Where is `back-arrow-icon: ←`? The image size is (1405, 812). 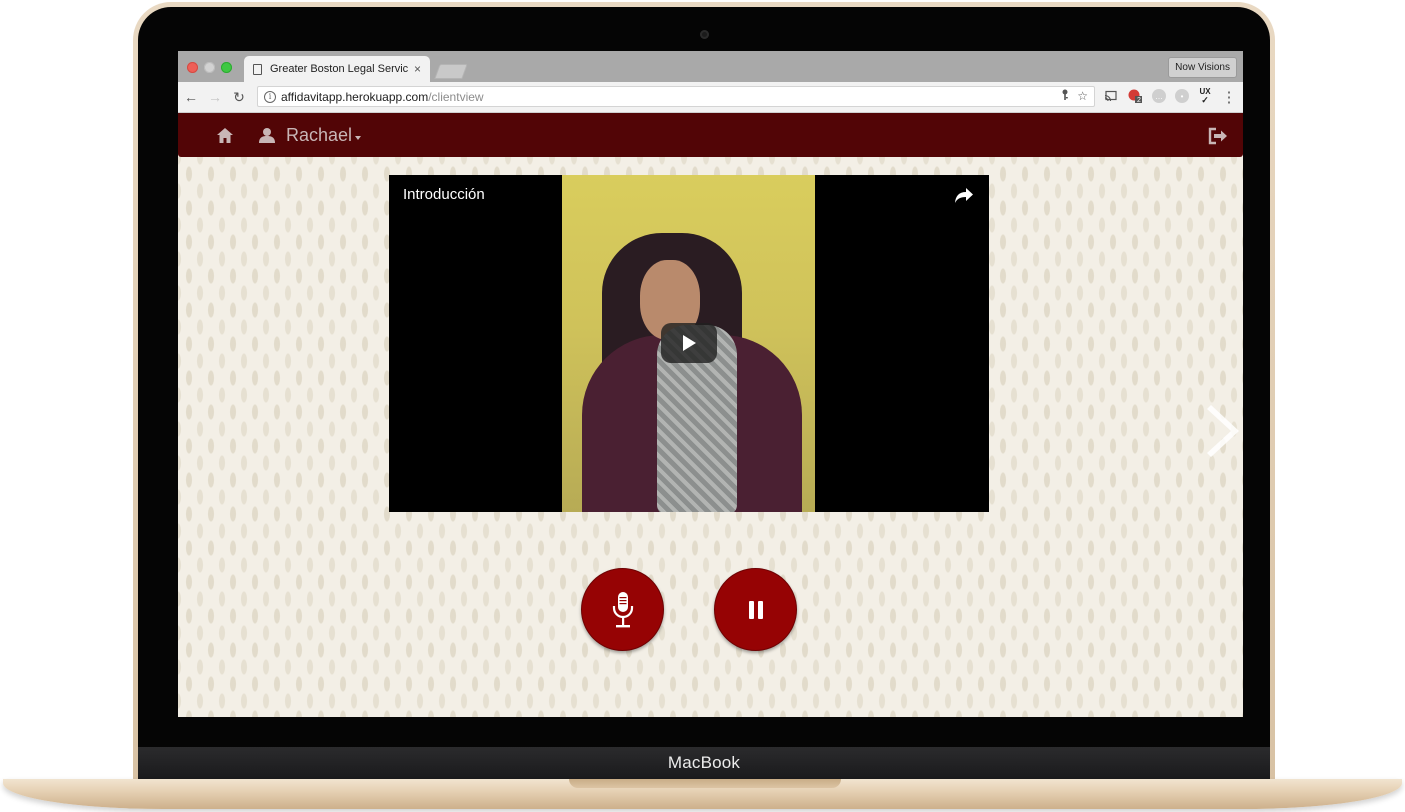
back-arrow-icon: ← is located at coordinates (191, 97).